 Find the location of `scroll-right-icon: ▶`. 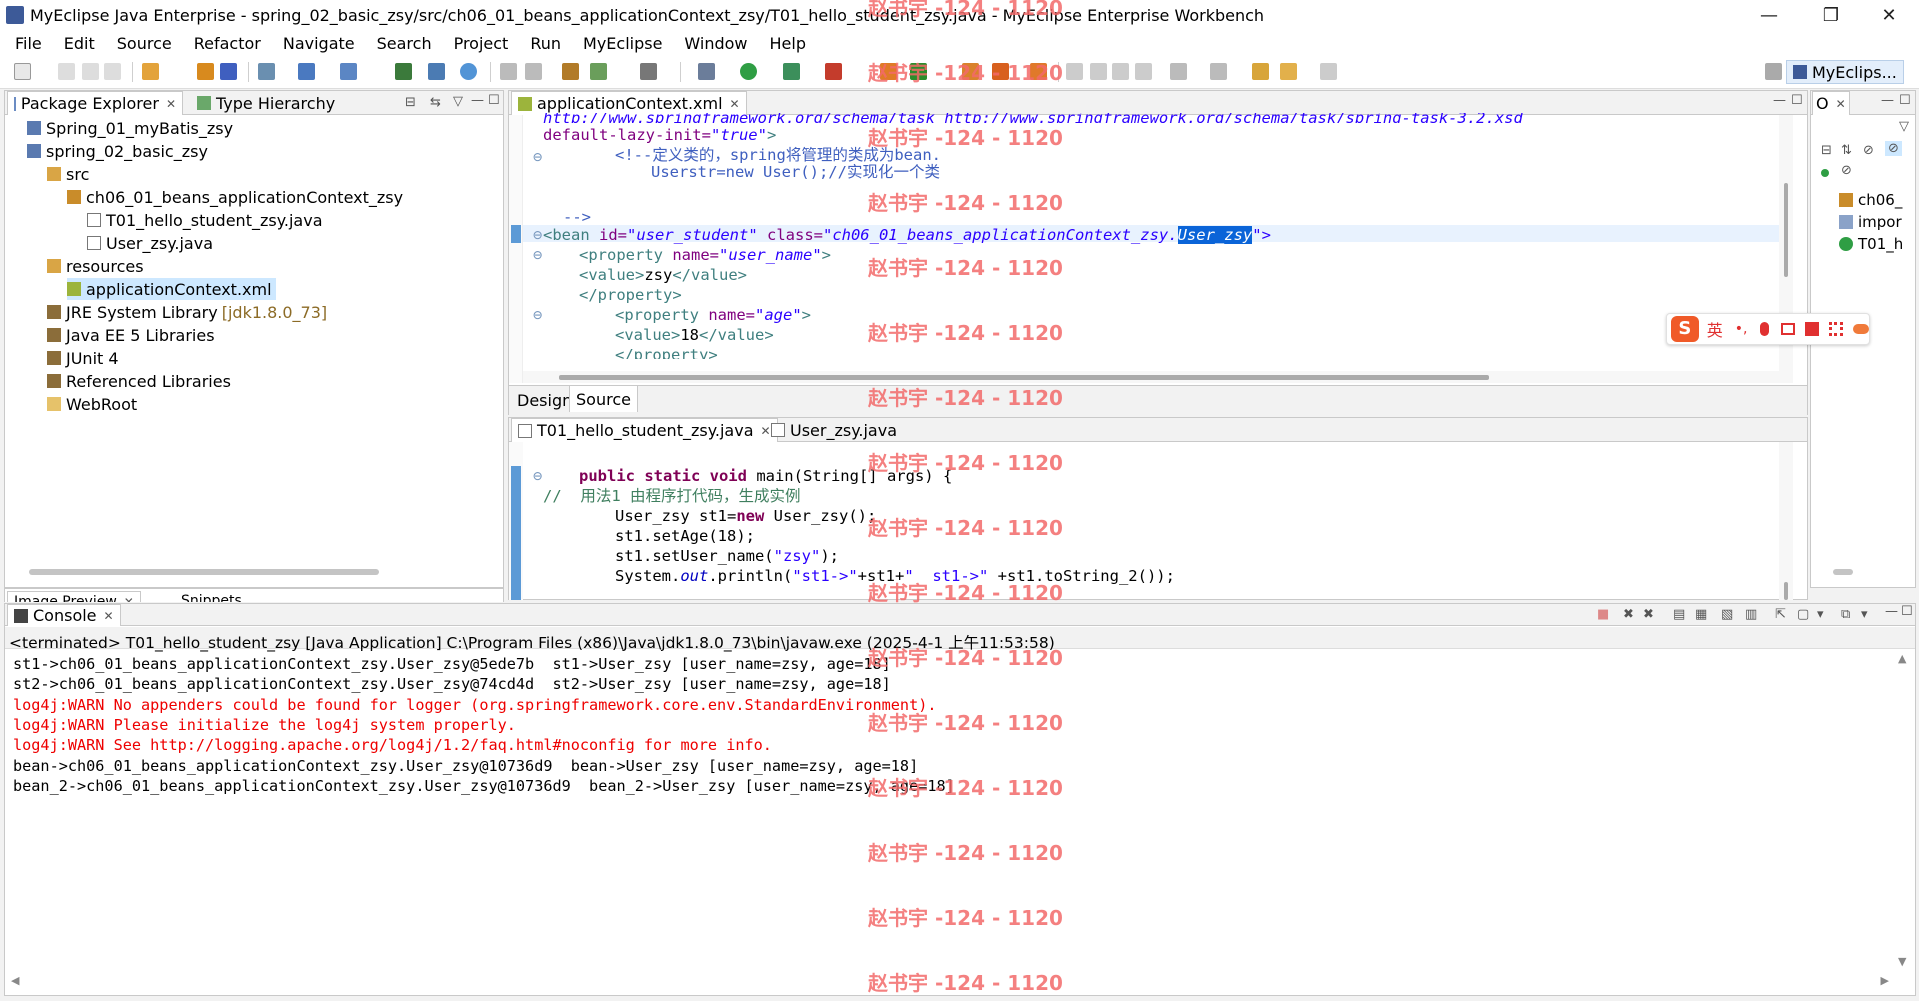

scroll-right-icon: ▶ is located at coordinates (1885, 980).